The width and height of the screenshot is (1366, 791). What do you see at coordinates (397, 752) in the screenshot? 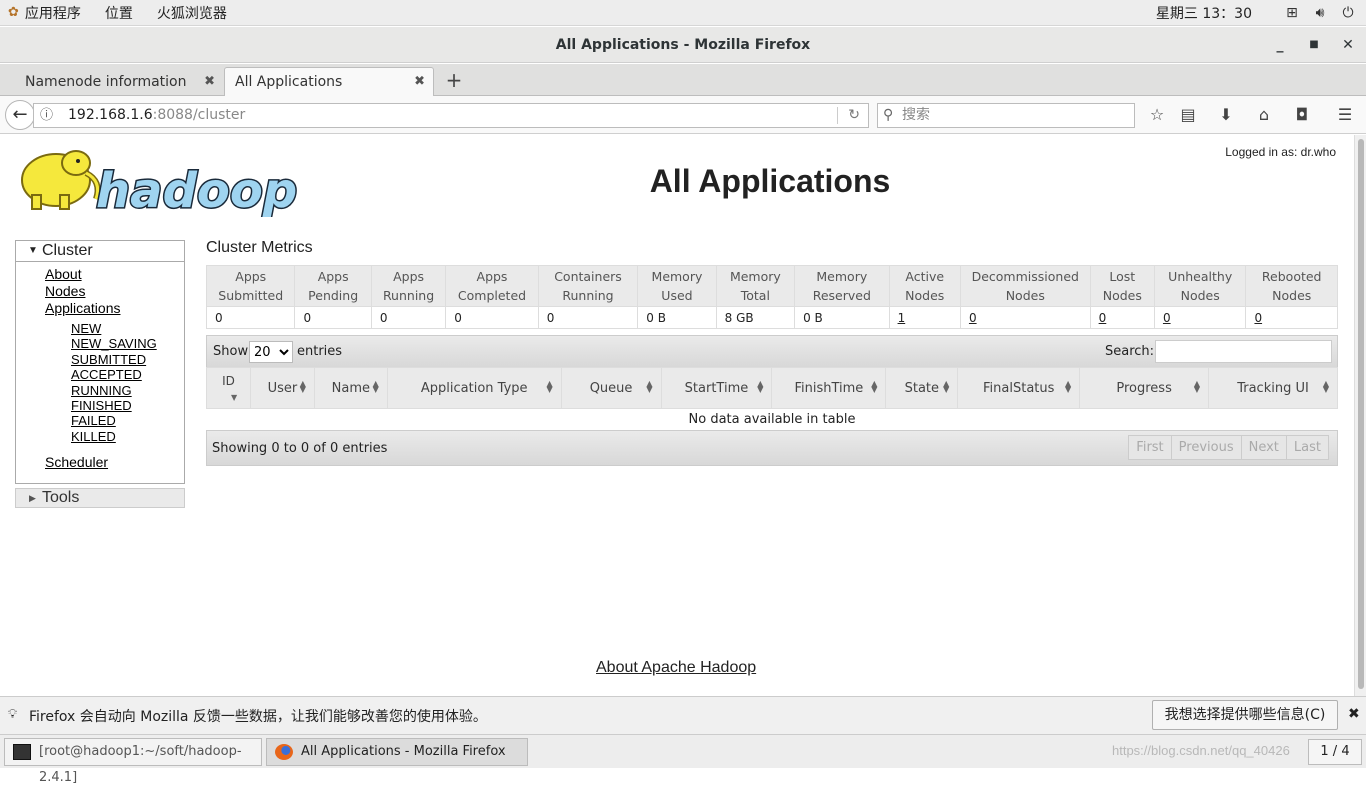
I see `taskbar-firefox: All Applications - Mozilla Firefox` at bounding box center [397, 752].